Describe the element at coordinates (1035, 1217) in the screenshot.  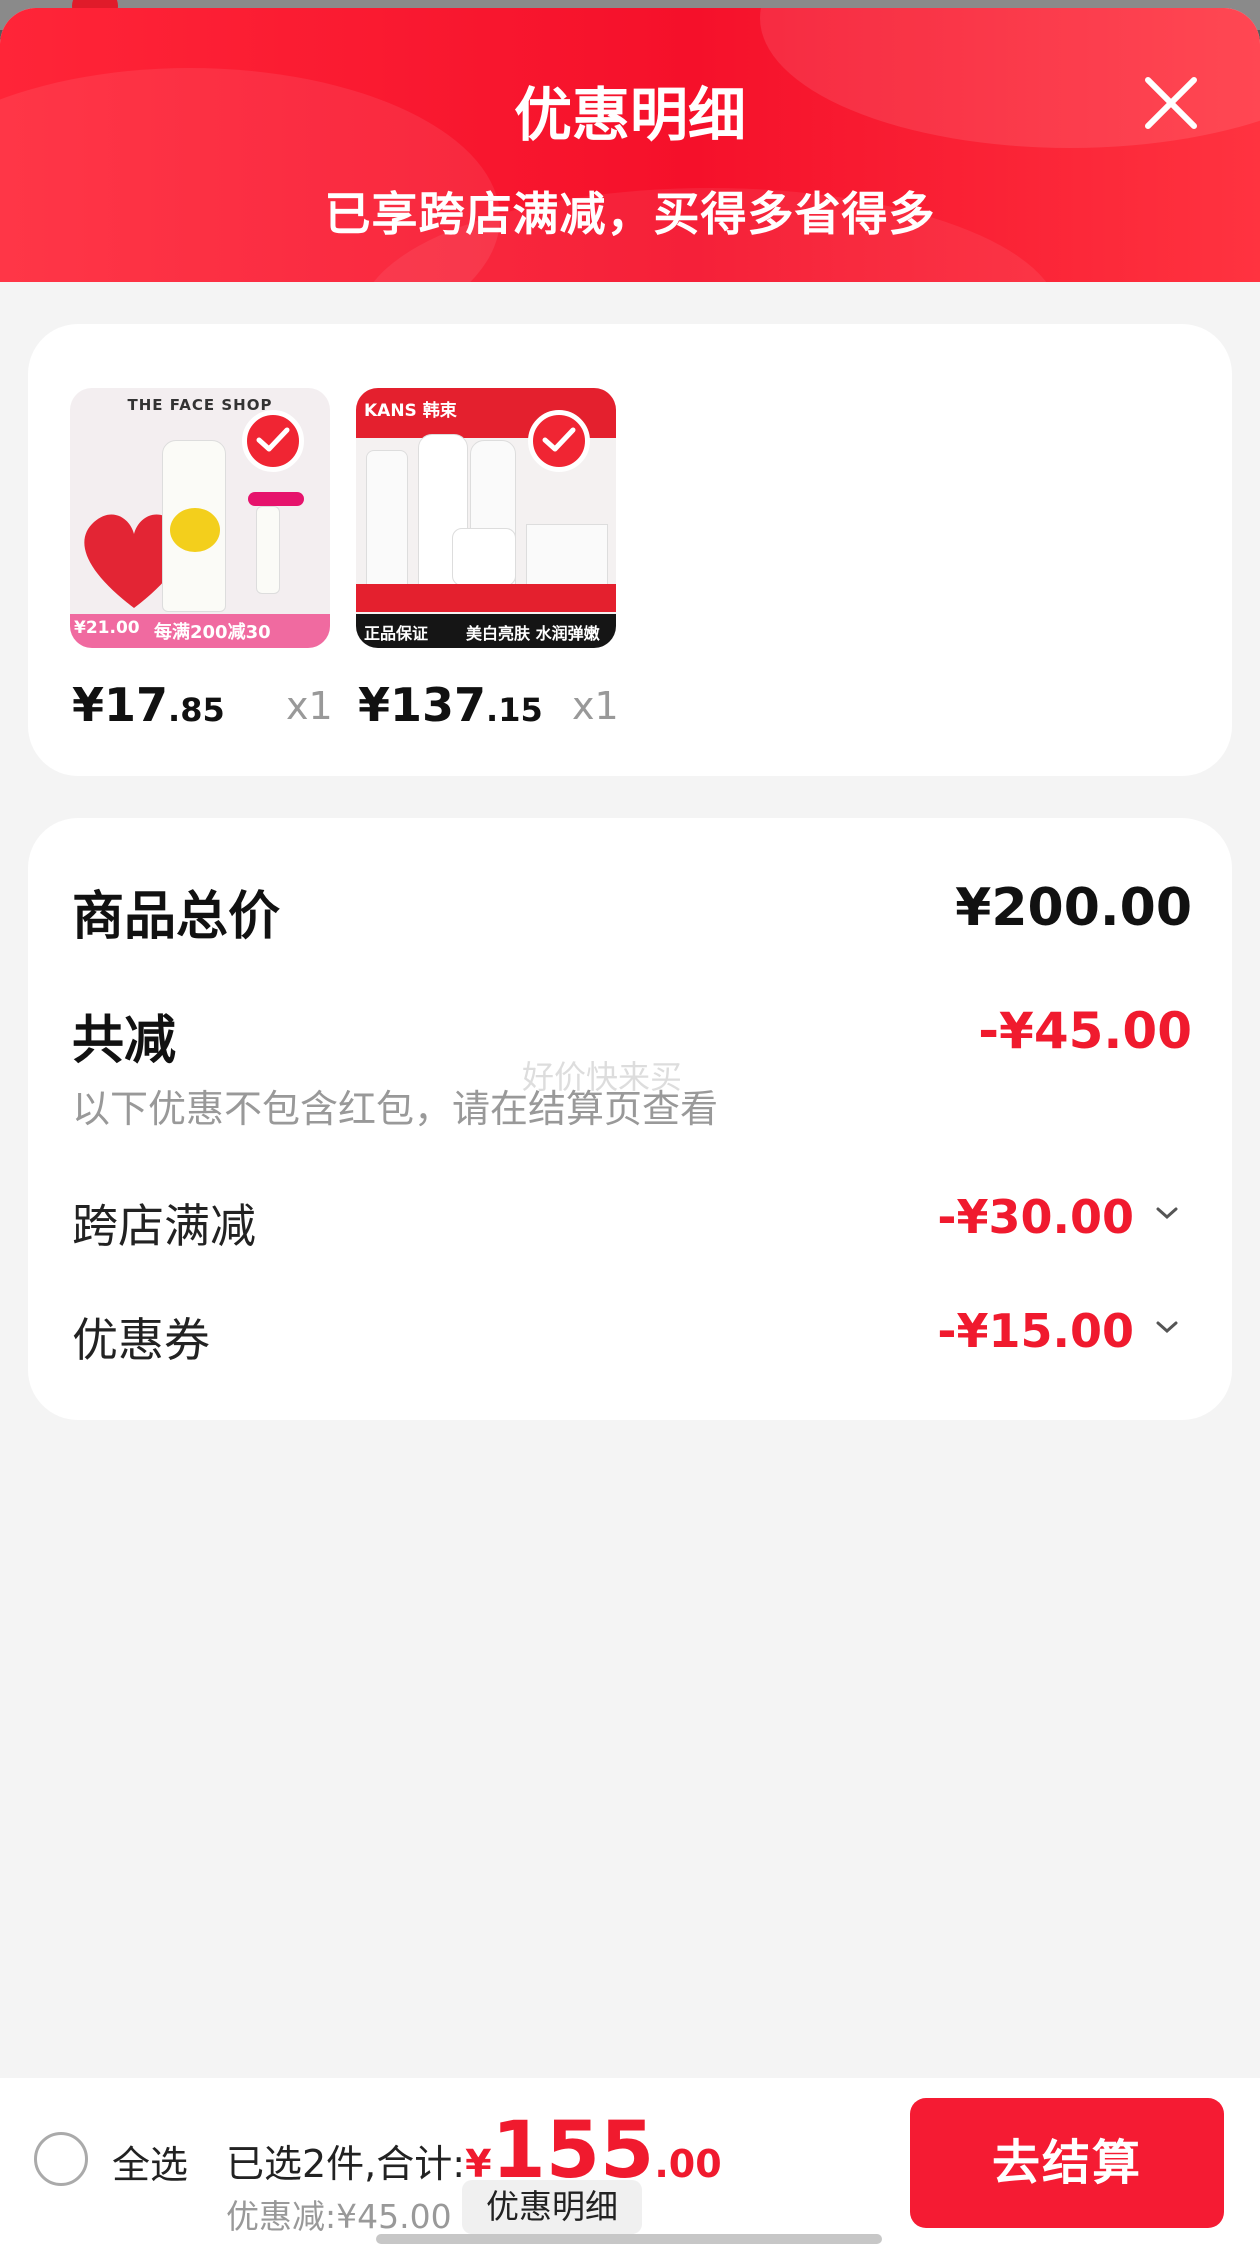
I see `discount-item-value: -¥30.00` at that location.